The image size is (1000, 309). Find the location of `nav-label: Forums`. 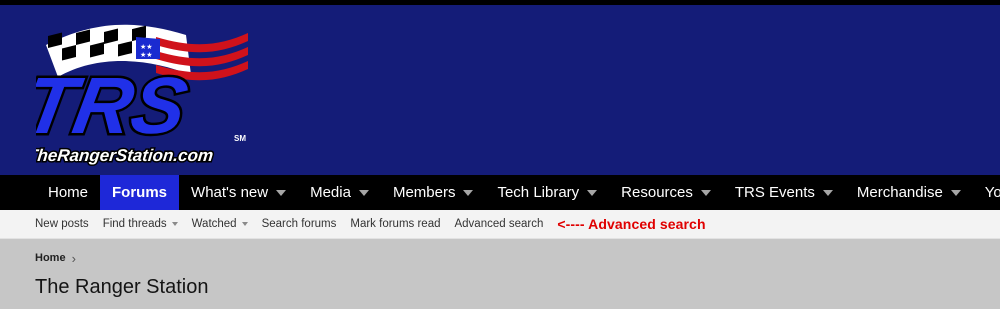

nav-label: Forums is located at coordinates (140, 192).